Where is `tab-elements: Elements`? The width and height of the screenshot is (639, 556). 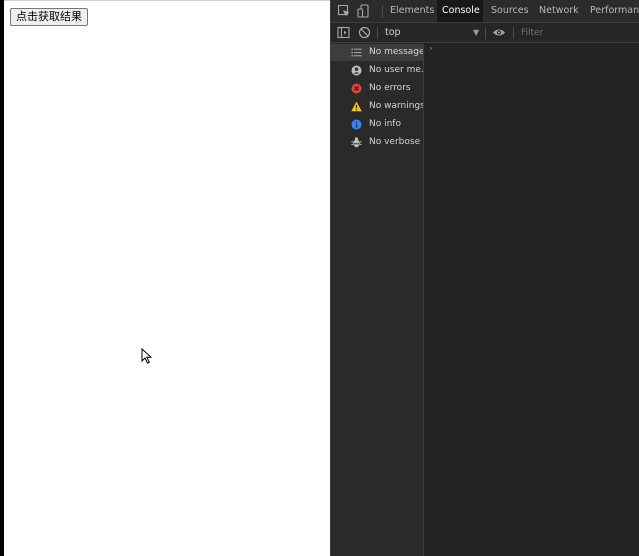
tab-elements: Elements is located at coordinates (412, 11).